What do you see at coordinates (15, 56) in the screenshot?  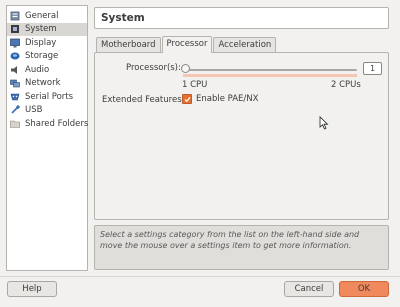 I see `storage-icon` at bounding box center [15, 56].